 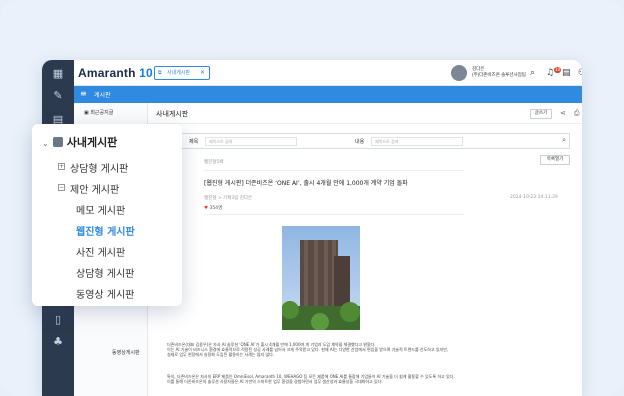 What do you see at coordinates (228, 198) in the screenshot?
I see `article-meta: 웹진형 > 기획3팀 김다은` at bounding box center [228, 198].